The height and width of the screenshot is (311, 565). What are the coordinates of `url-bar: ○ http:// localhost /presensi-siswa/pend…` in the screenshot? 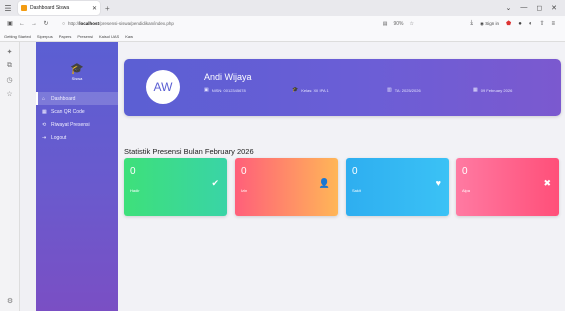 It's located at (238, 24).